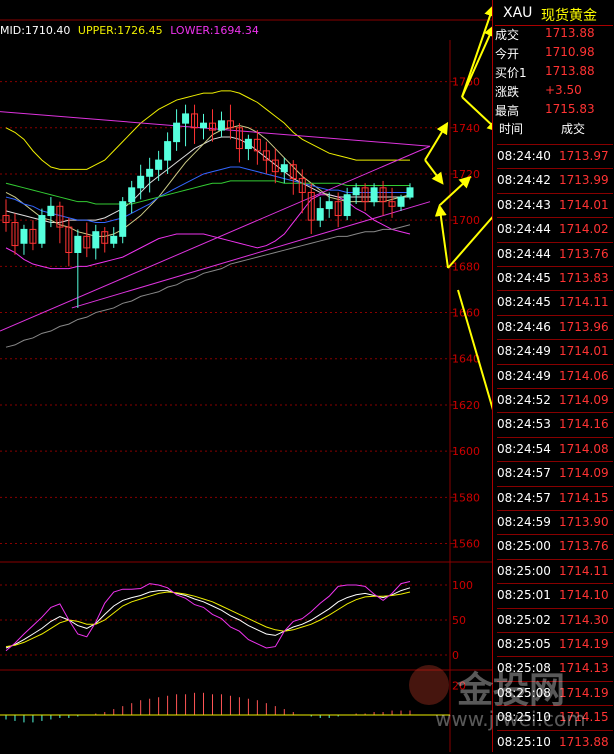  I want to click on tick-time: 08:25:05, so click(524, 644).